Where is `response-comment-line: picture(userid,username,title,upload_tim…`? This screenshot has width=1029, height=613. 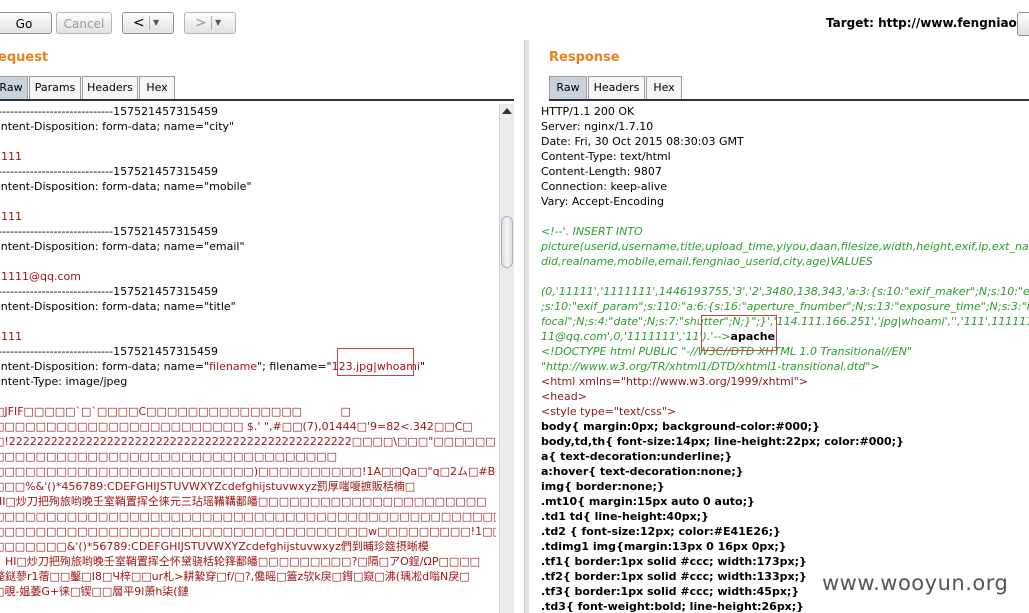
response-comment-line: picture(userid,username,title,upload_tim… is located at coordinates (785, 246).